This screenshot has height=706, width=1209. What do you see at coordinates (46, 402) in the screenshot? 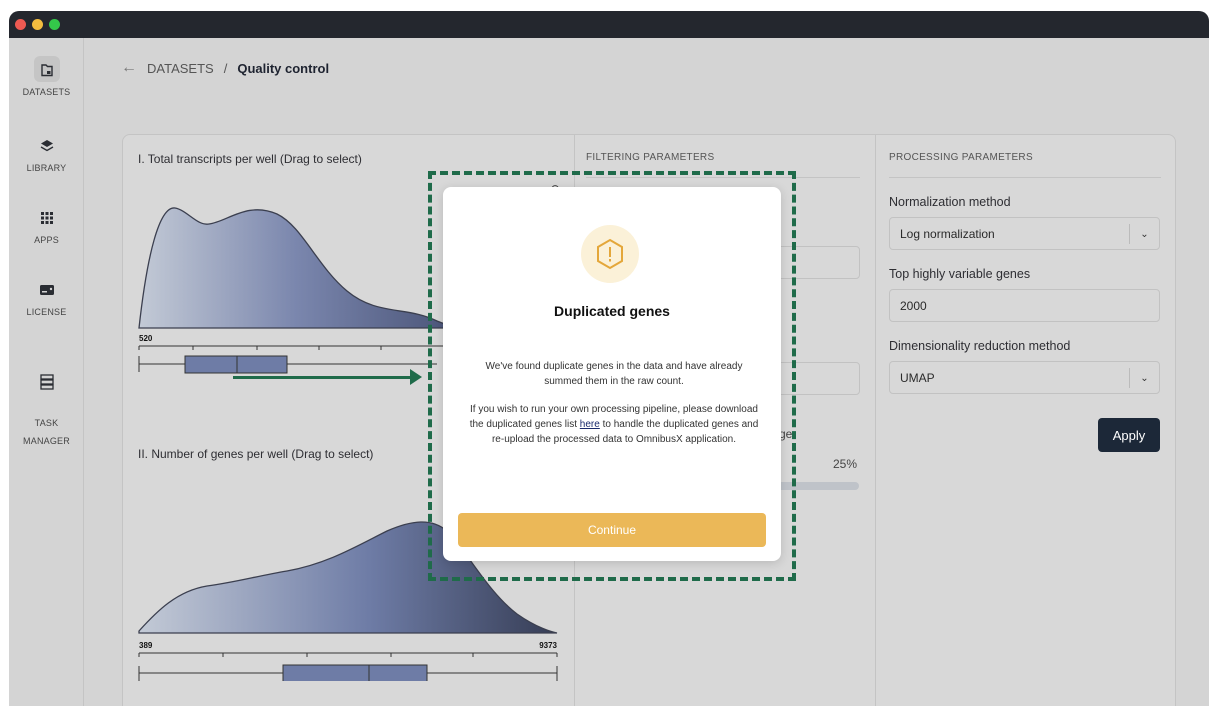
I see `sidebar-item-task-manager: TASK MANAGER` at bounding box center [46, 402].